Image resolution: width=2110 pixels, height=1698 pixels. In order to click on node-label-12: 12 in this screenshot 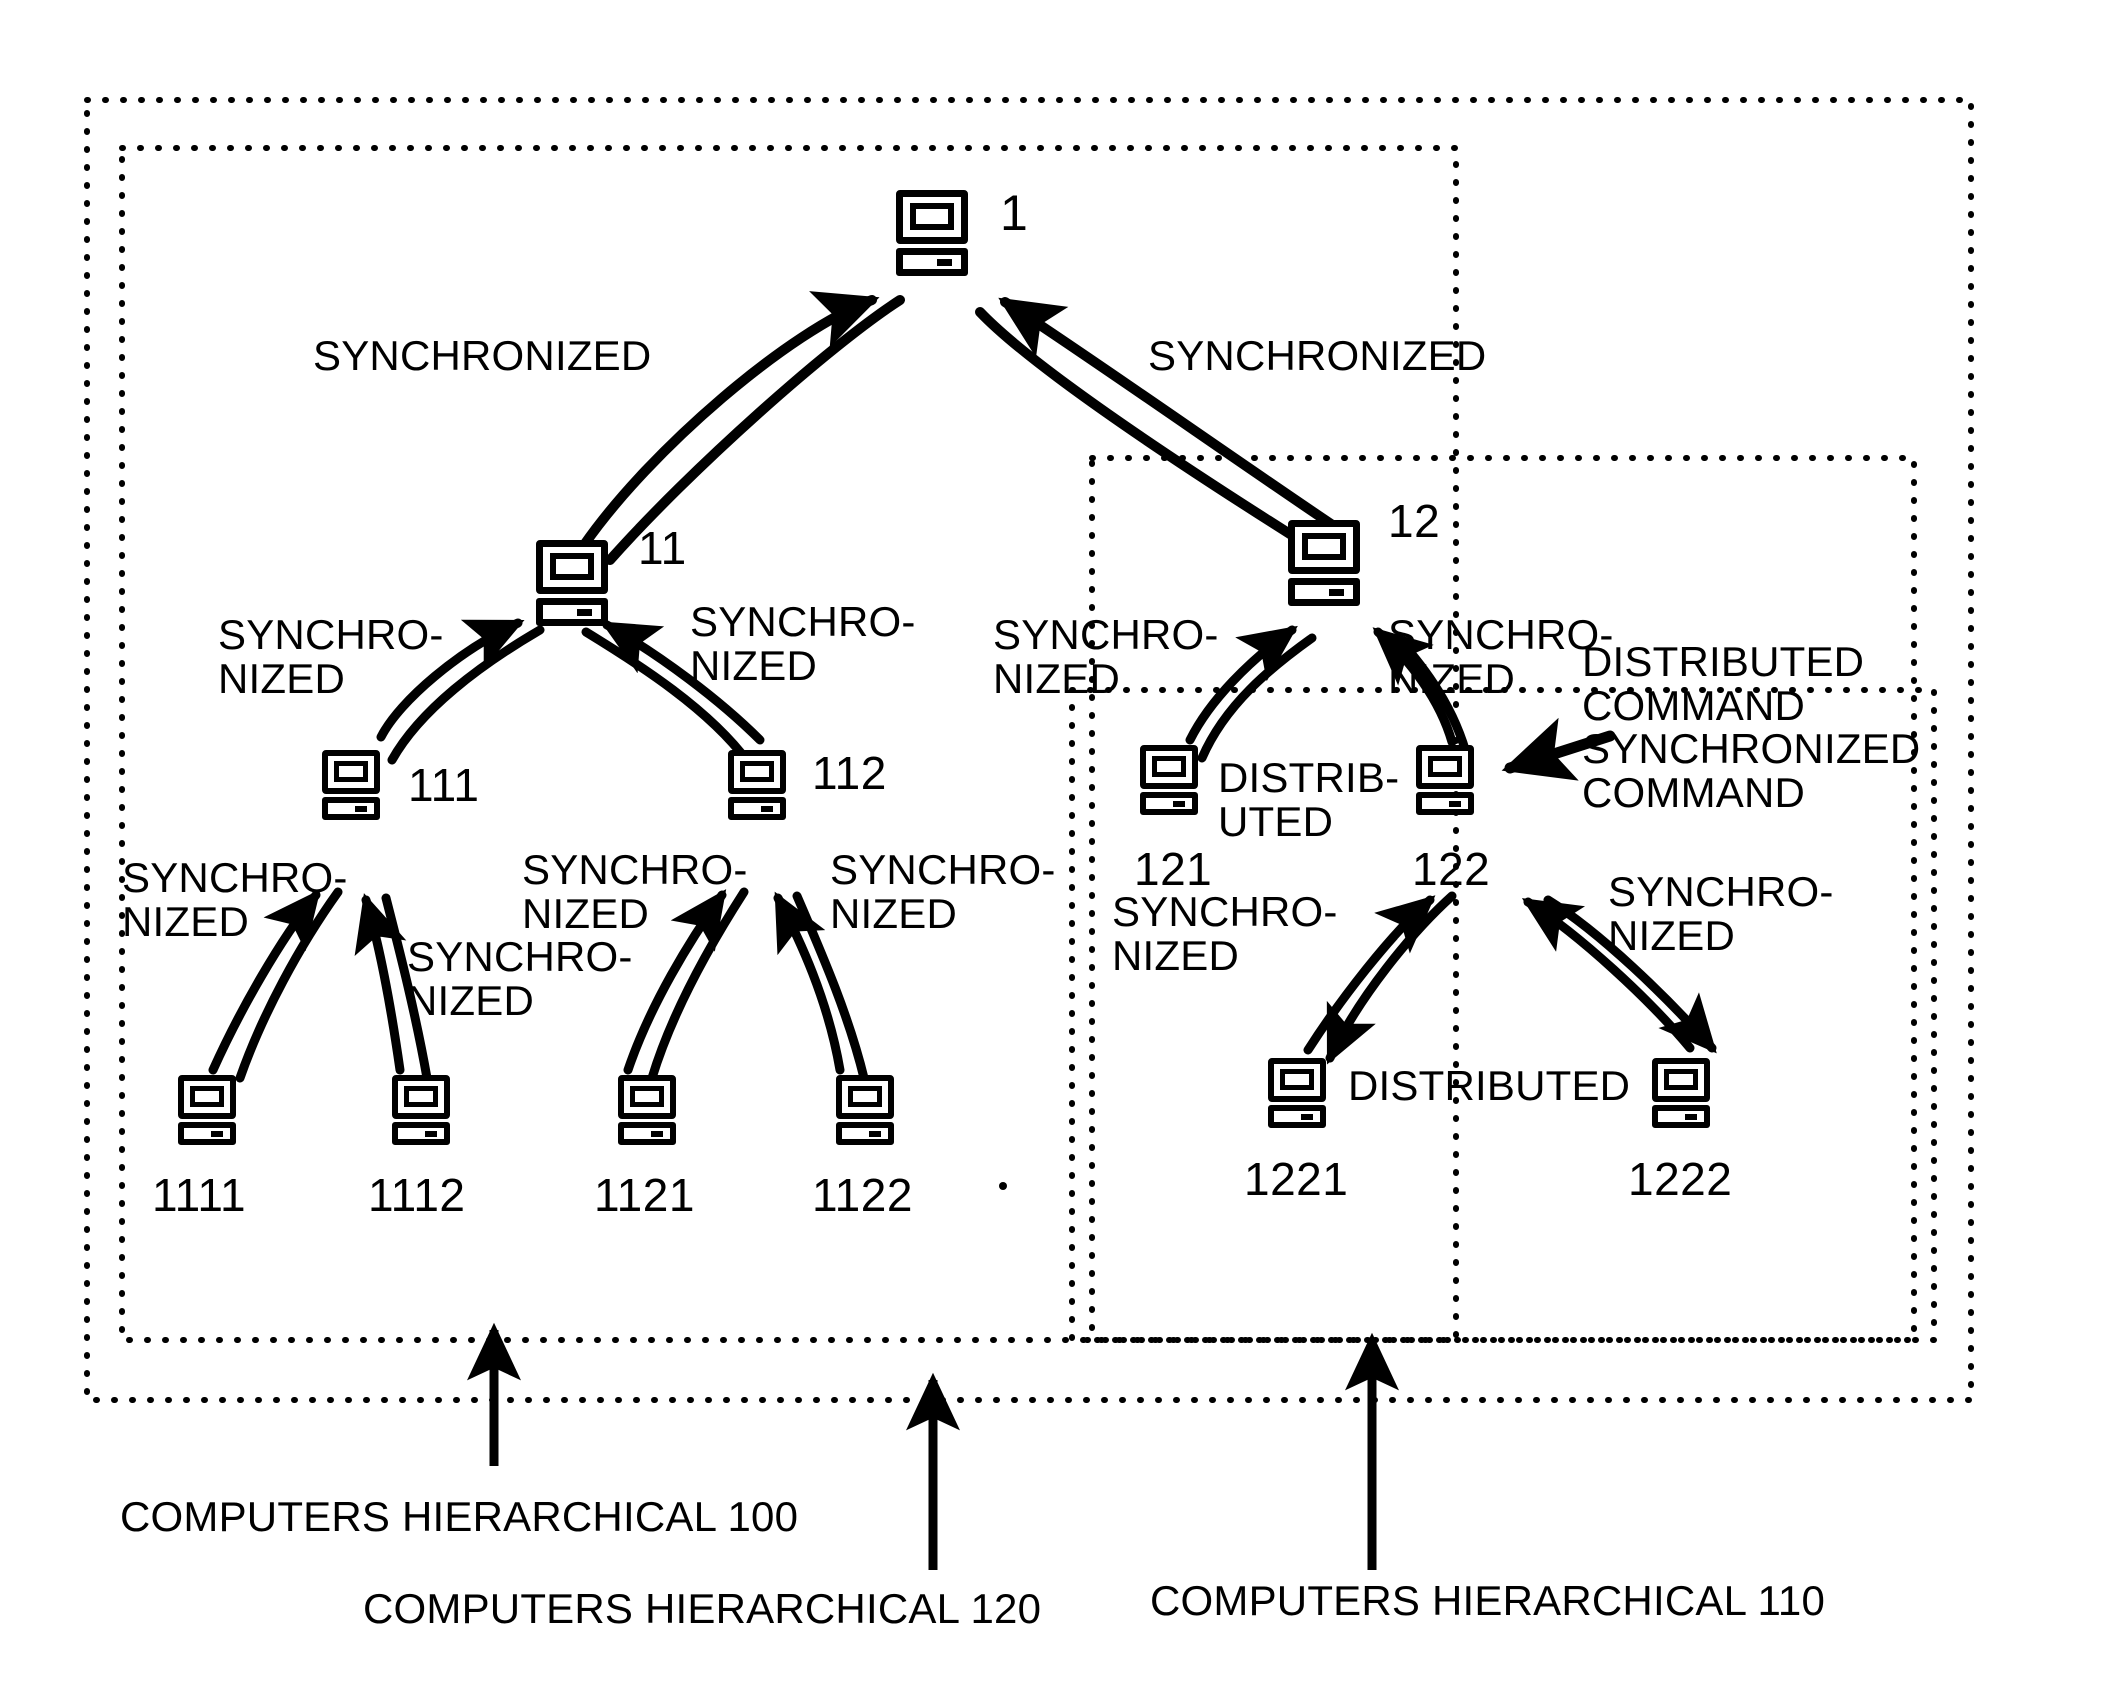, I will do `click(1414, 521)`.